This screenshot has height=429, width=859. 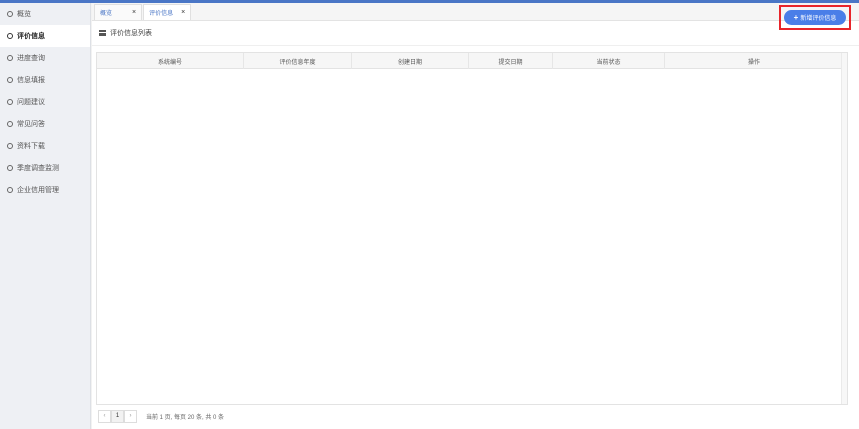 I want to click on sidebar-item-downloads: 资料下载, so click(x=45, y=146).